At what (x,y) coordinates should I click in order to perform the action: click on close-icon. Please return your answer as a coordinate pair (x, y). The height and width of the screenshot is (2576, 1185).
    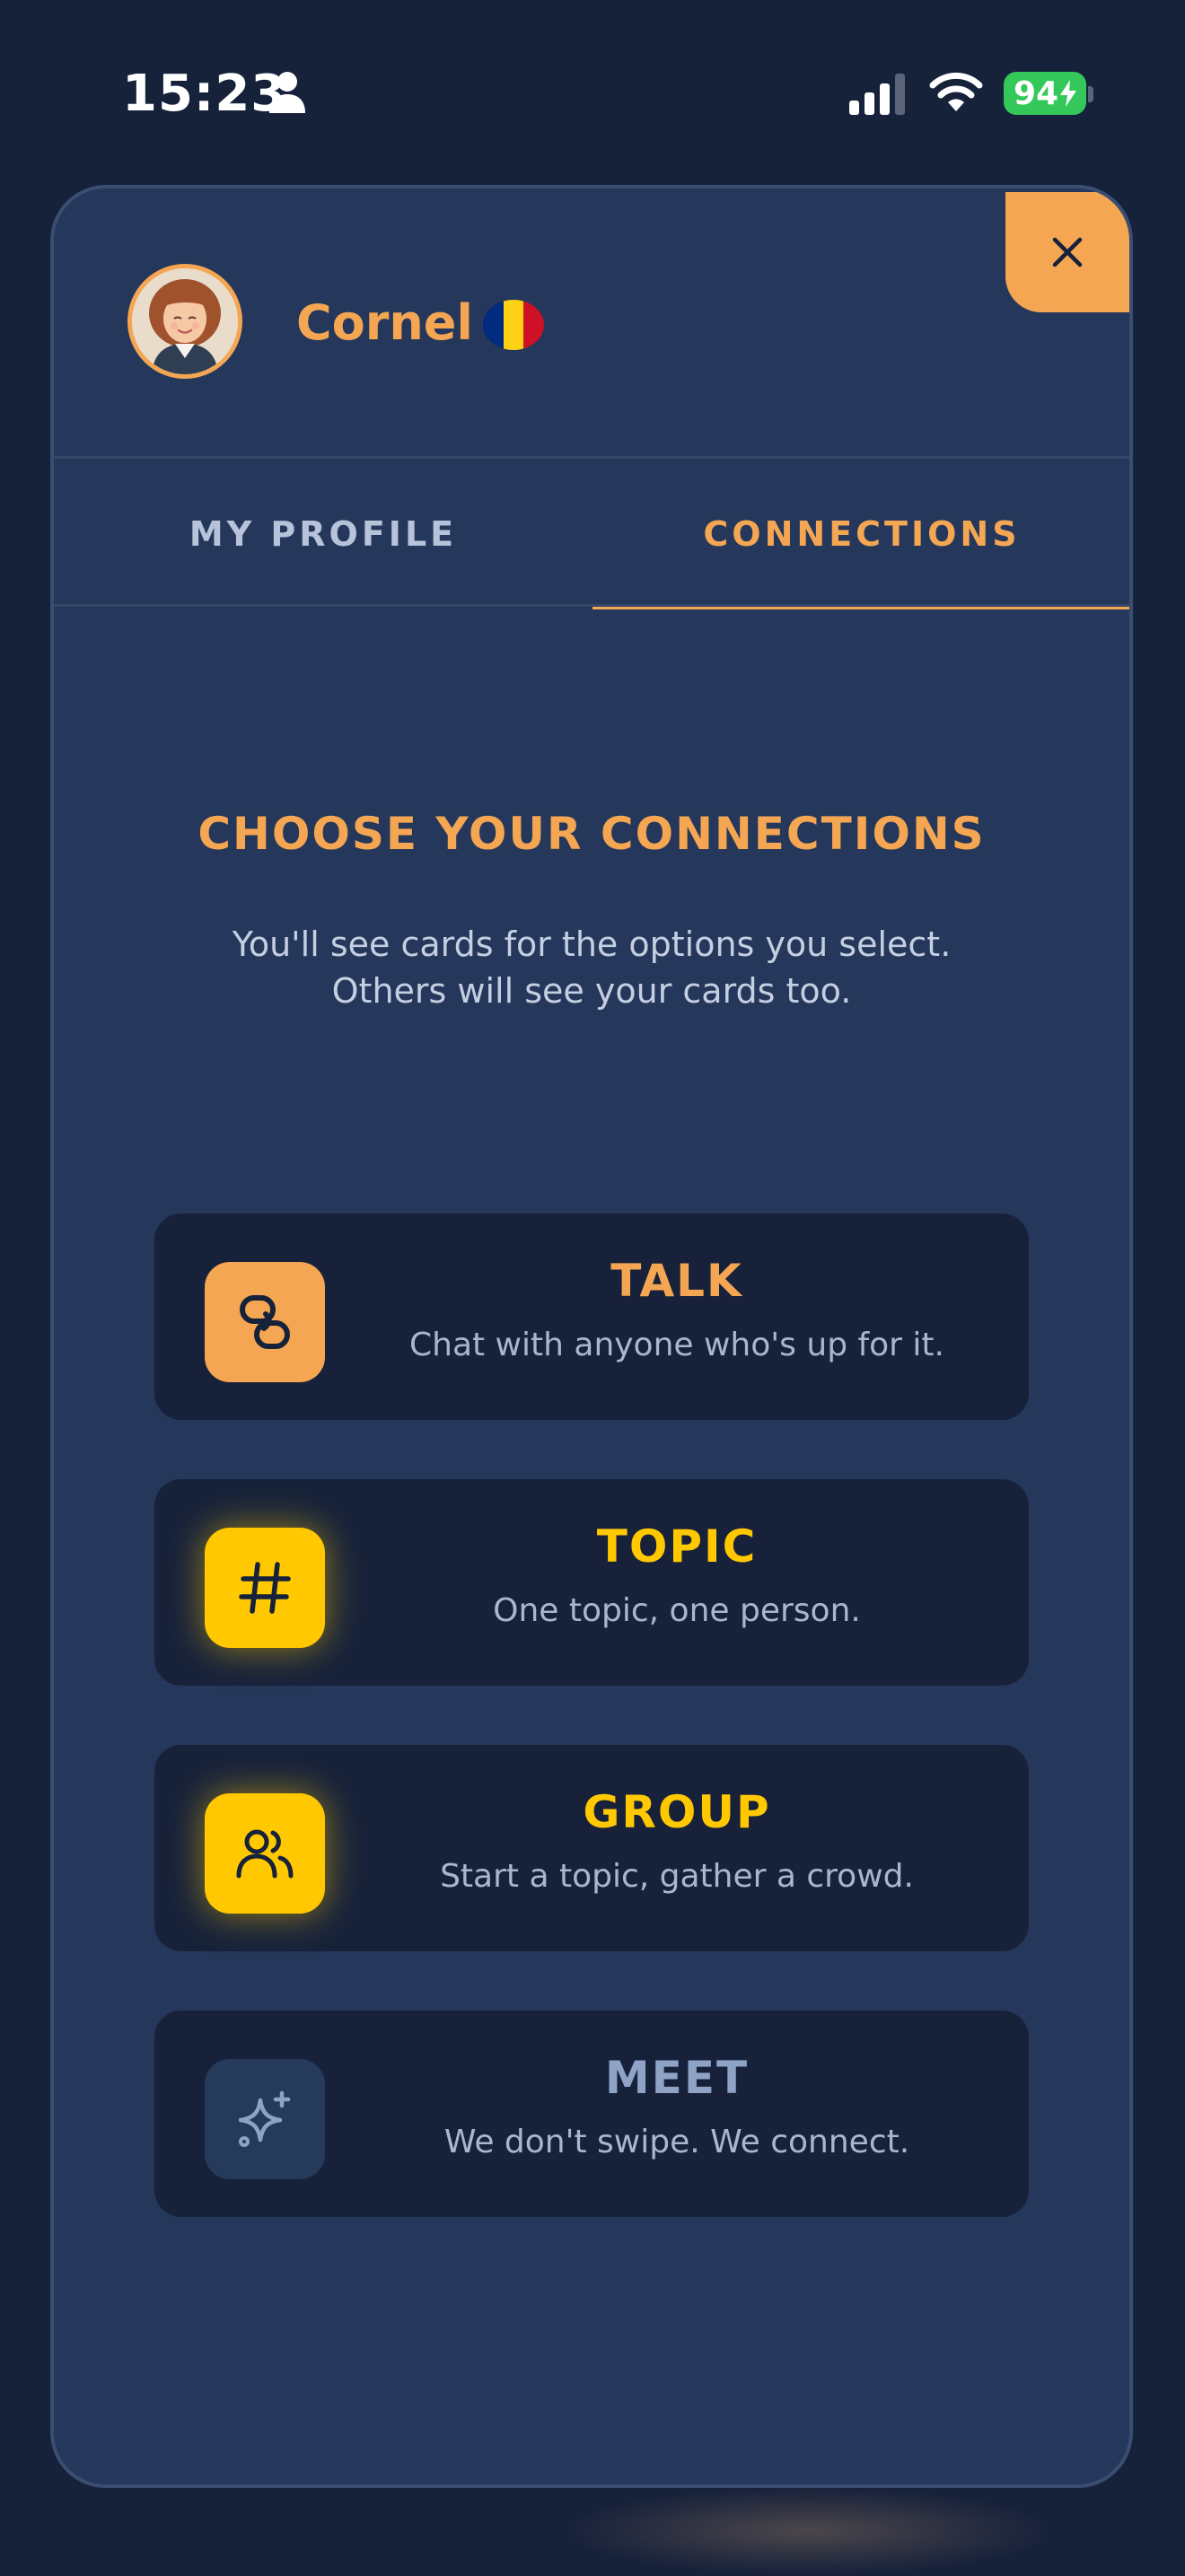
    Looking at the image, I should click on (1067, 252).